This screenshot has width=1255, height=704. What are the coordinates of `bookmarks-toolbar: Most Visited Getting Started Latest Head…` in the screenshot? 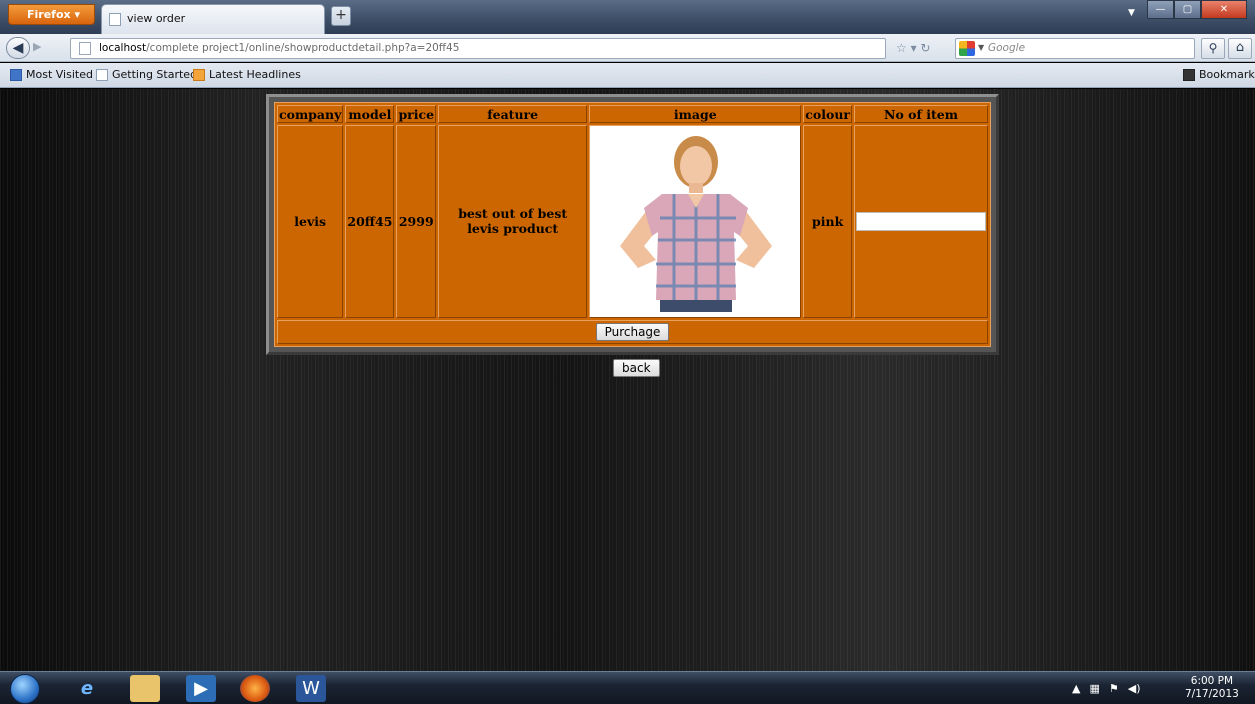 It's located at (627, 75).